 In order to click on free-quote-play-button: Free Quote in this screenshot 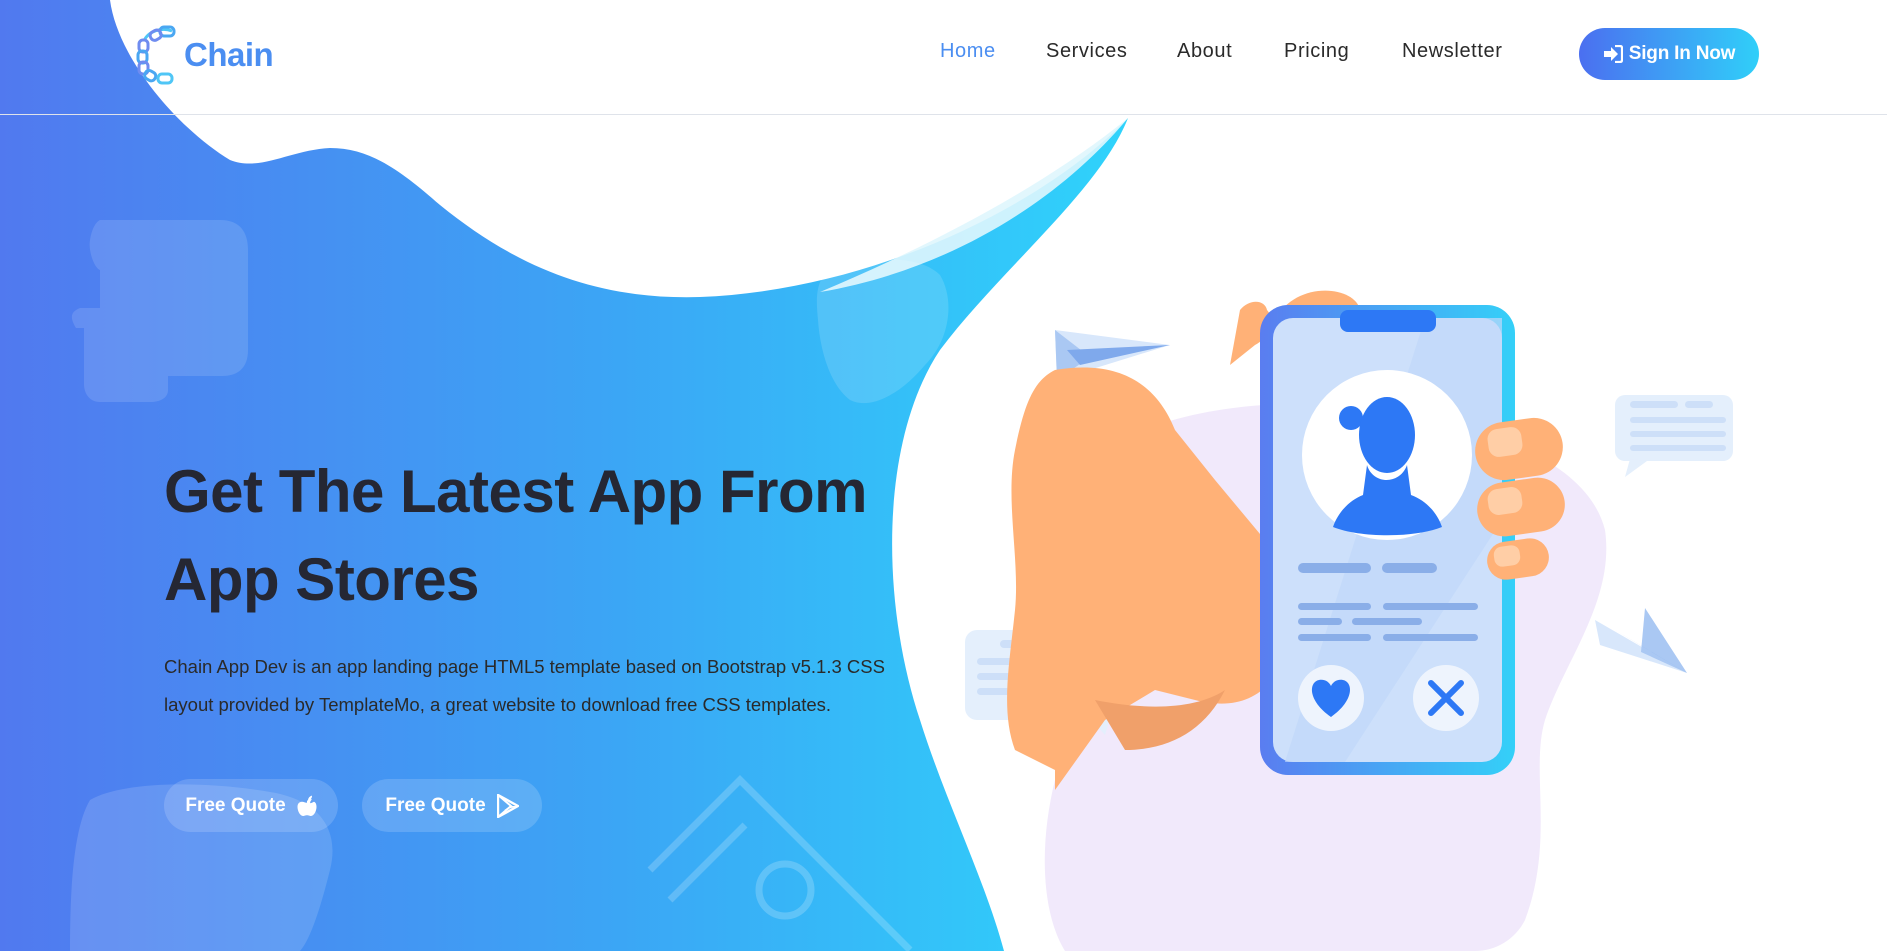, I will do `click(452, 805)`.